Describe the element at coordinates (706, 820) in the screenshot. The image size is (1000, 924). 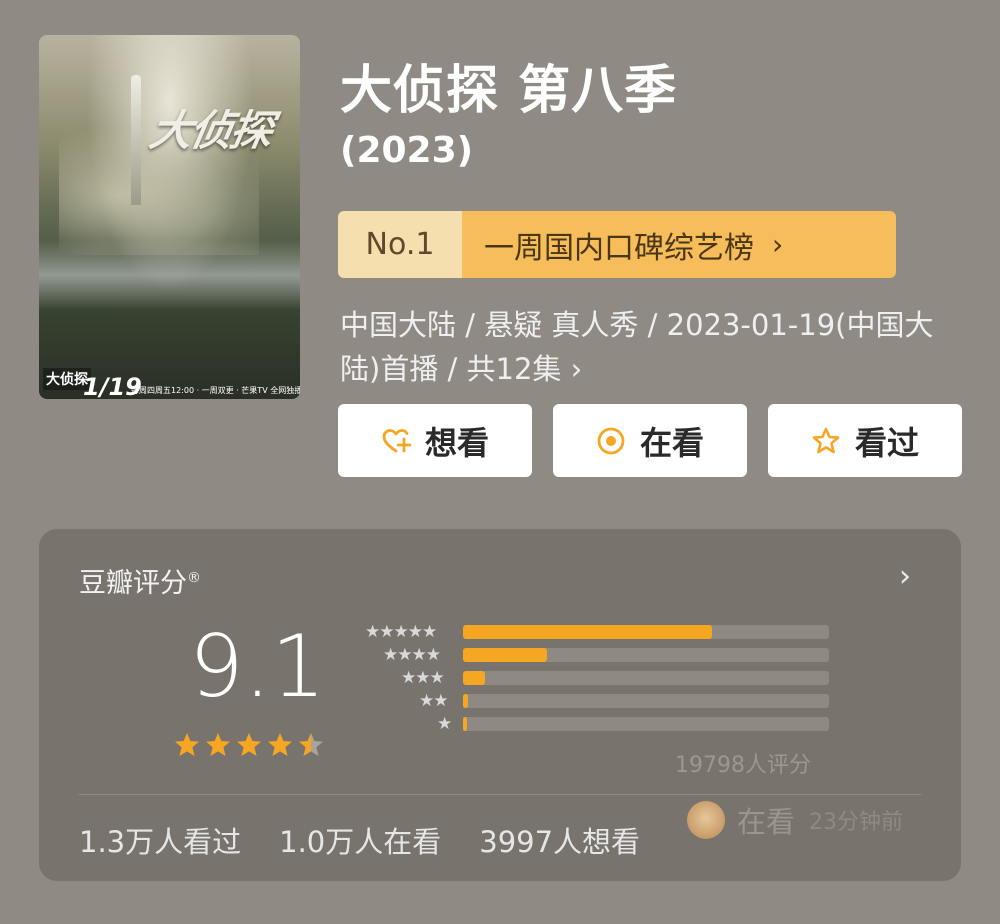
I see `avatar` at that location.